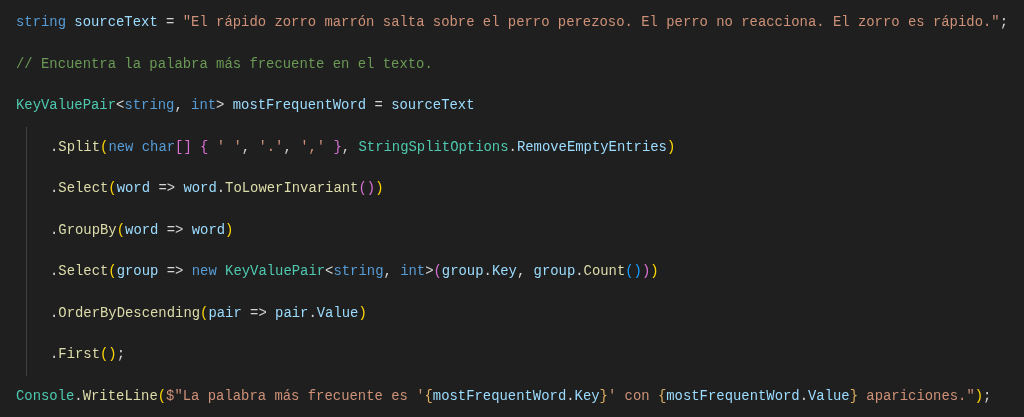 The width and height of the screenshot is (1024, 417). Describe the element at coordinates (504, 396) in the screenshot. I see `code-line: Console.WriteLine($"La palabra más frecuente es '{mostFrequentWord.Key}' con {mostFrequentWord.Value} apariciones.");` at that location.